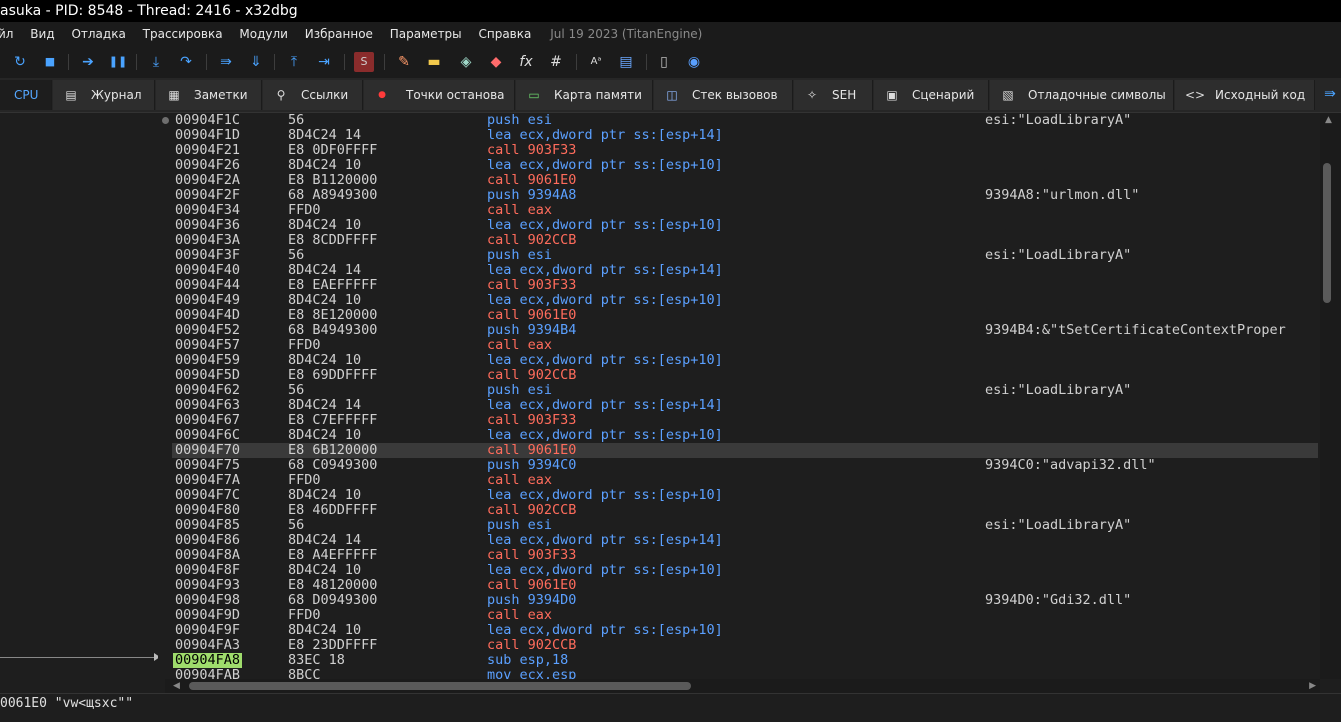 The image size is (1341, 722). What do you see at coordinates (745, 210) in the screenshot?
I see `disasm-row: 00904F34 FFD0 call eax` at bounding box center [745, 210].